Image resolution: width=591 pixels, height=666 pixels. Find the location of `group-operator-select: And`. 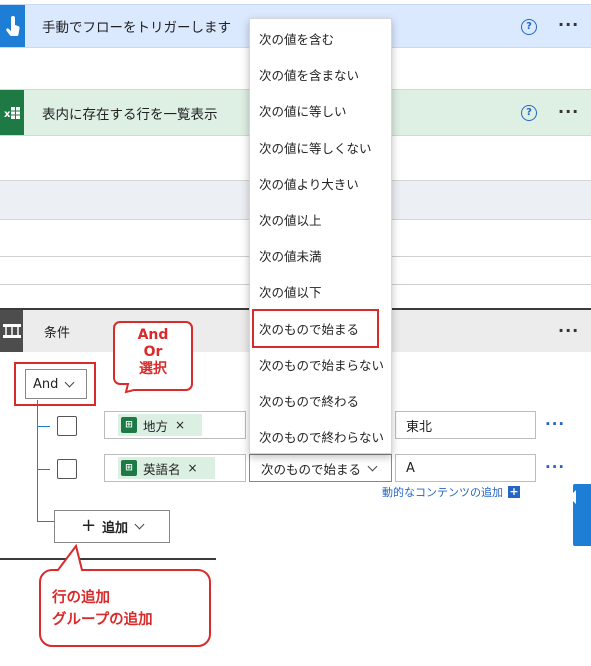

group-operator-select: And is located at coordinates (56, 384).